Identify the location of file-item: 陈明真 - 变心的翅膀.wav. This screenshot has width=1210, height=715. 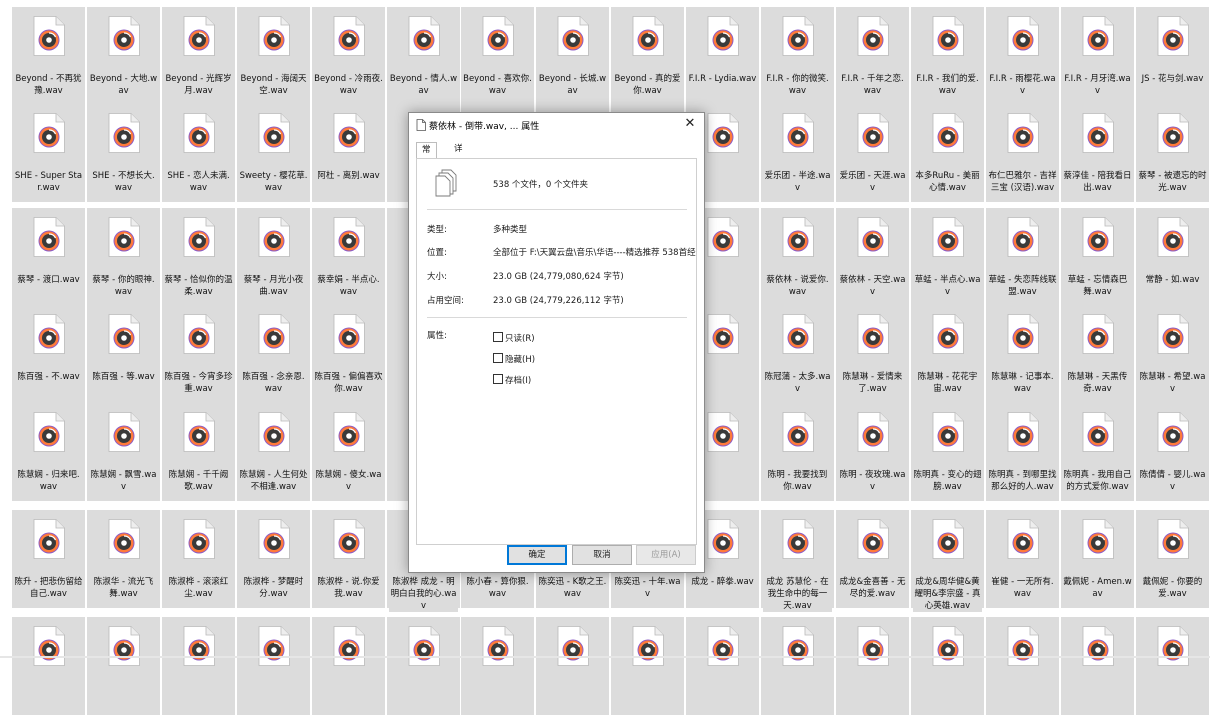
(947, 452).